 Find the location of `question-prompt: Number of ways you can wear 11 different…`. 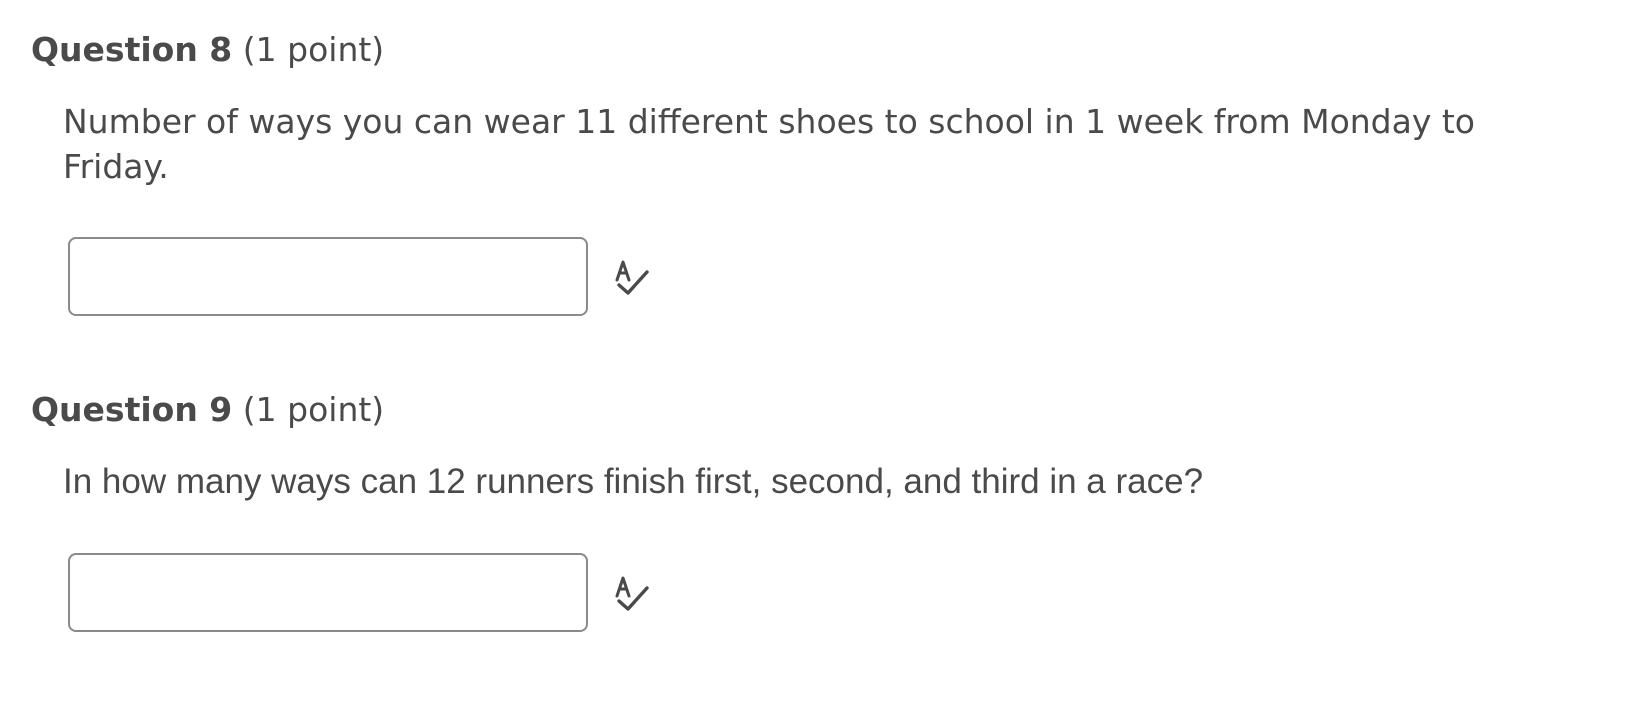

question-prompt: Number of ways you can wear 11 different… is located at coordinates (769, 144).